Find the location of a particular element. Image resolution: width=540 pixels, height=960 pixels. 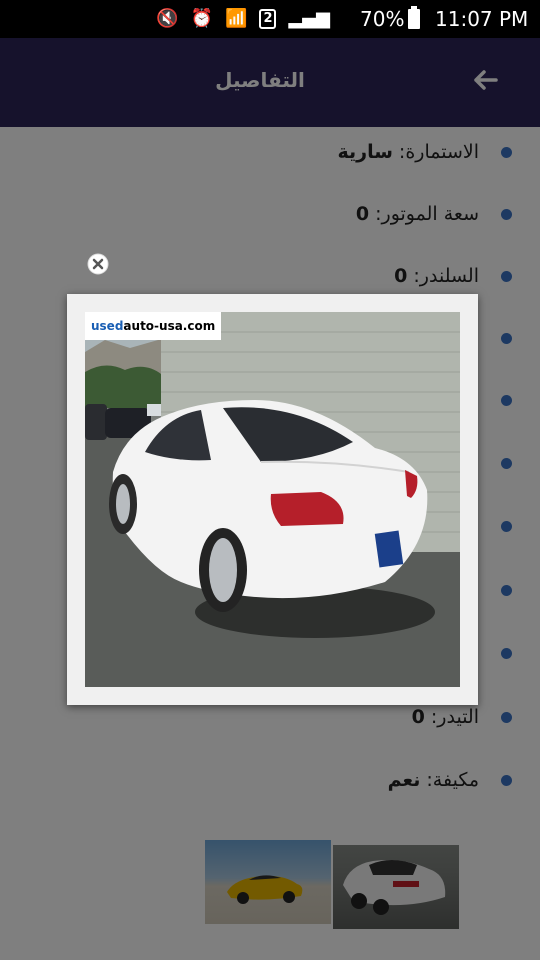

mute-icon: 🔇 is located at coordinates (167, 18).